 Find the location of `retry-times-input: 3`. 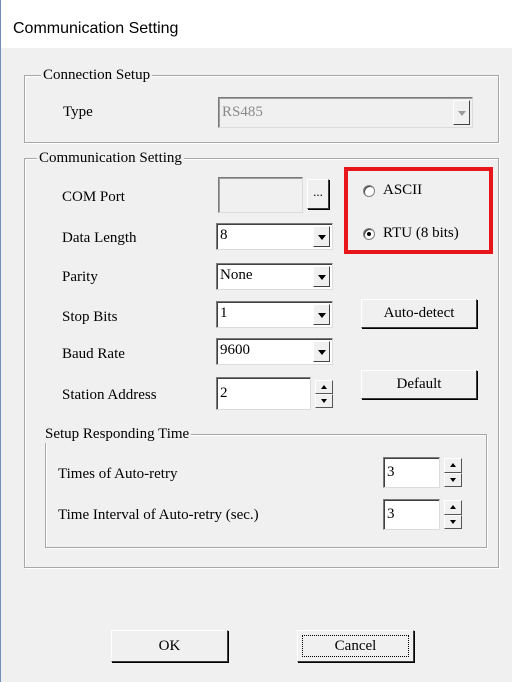

retry-times-input: 3 is located at coordinates (411, 472).